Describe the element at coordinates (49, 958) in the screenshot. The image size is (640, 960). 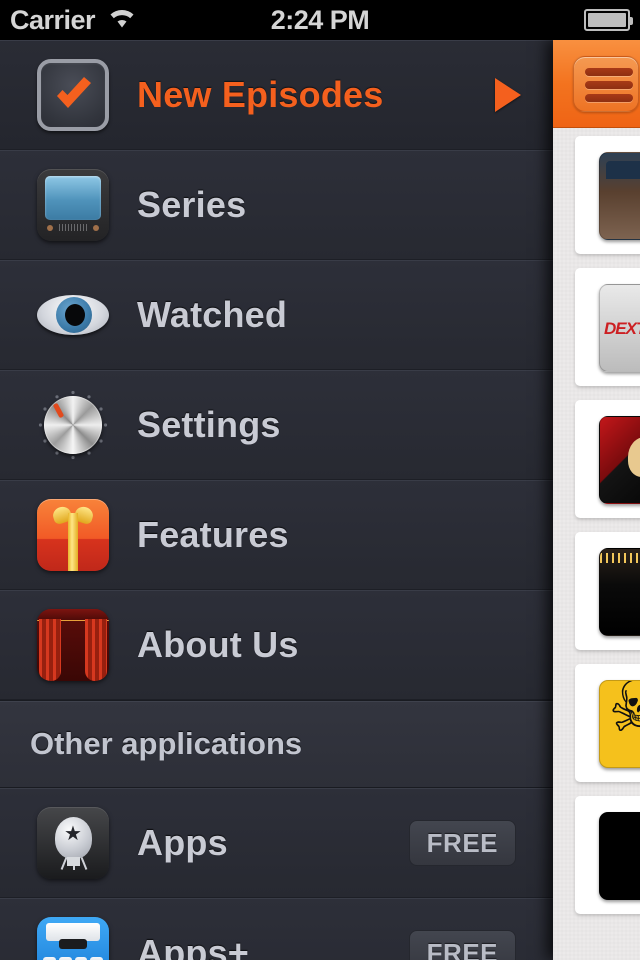
I see `typewriter-key: Q` at that location.